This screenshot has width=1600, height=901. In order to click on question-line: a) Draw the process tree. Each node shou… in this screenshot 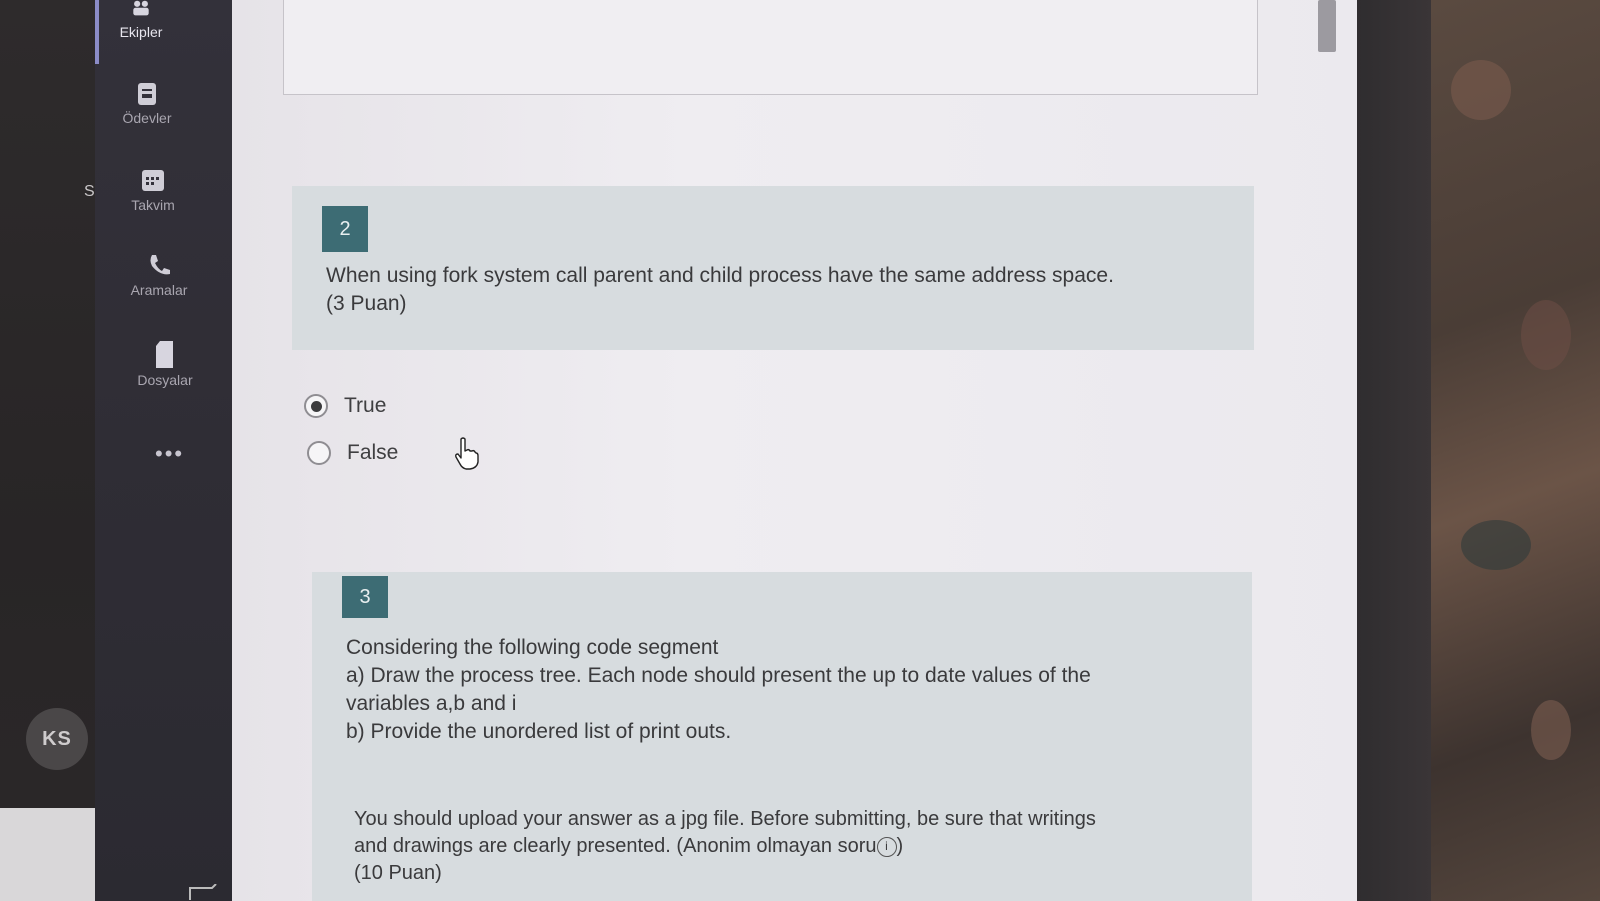, I will do `click(718, 675)`.